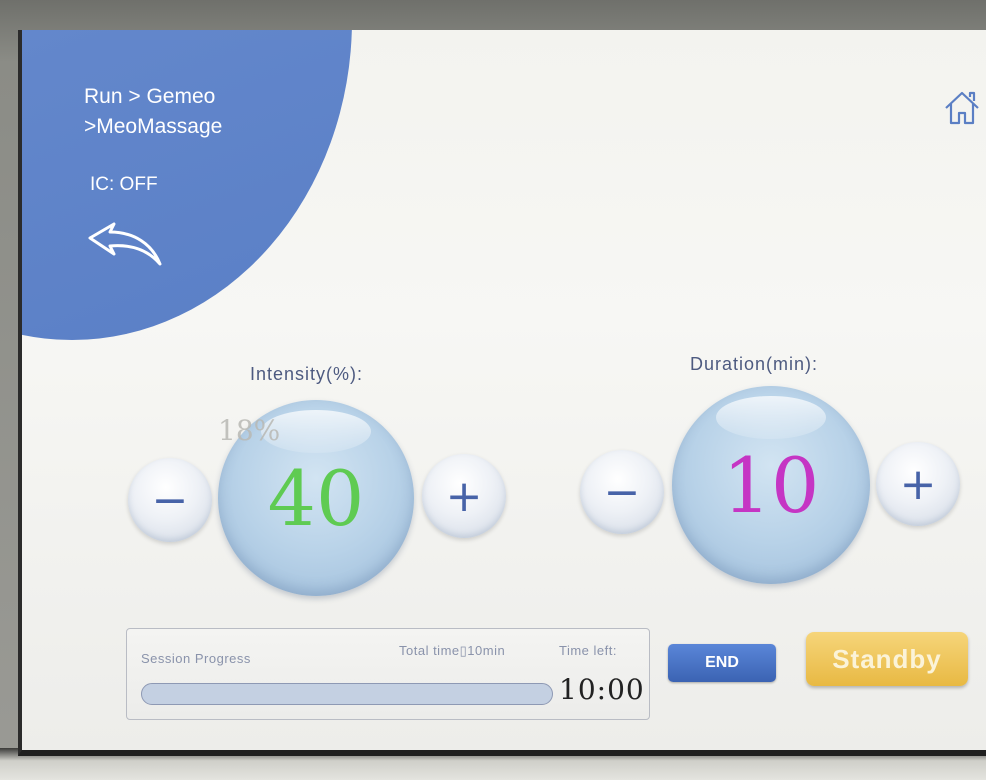 The height and width of the screenshot is (780, 986). Describe the element at coordinates (126, 245) in the screenshot. I see `back-arrow-icon` at that location.